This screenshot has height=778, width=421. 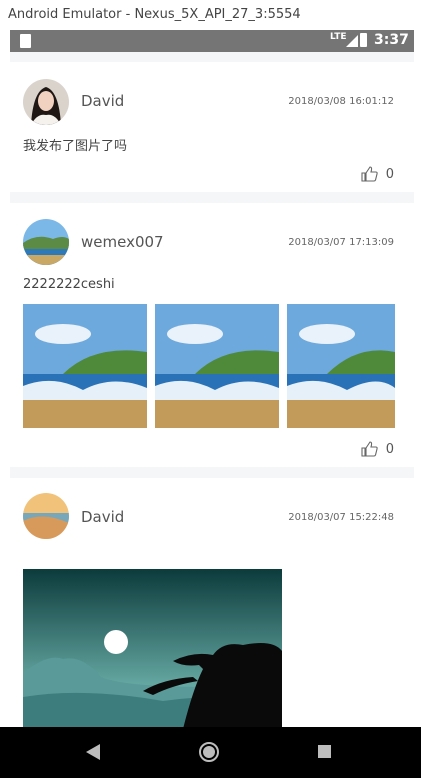 What do you see at coordinates (341, 242) in the screenshot?
I see `post-timestamp: 2018/03/07 17:13:09` at bounding box center [341, 242].